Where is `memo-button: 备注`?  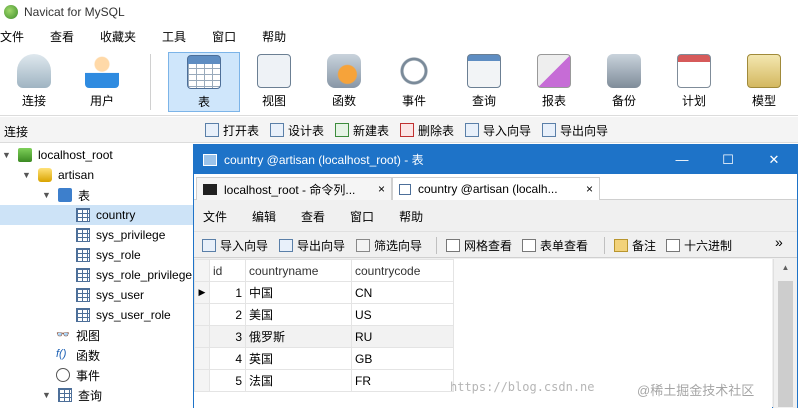 memo-button: 备注 is located at coordinates (635, 245).